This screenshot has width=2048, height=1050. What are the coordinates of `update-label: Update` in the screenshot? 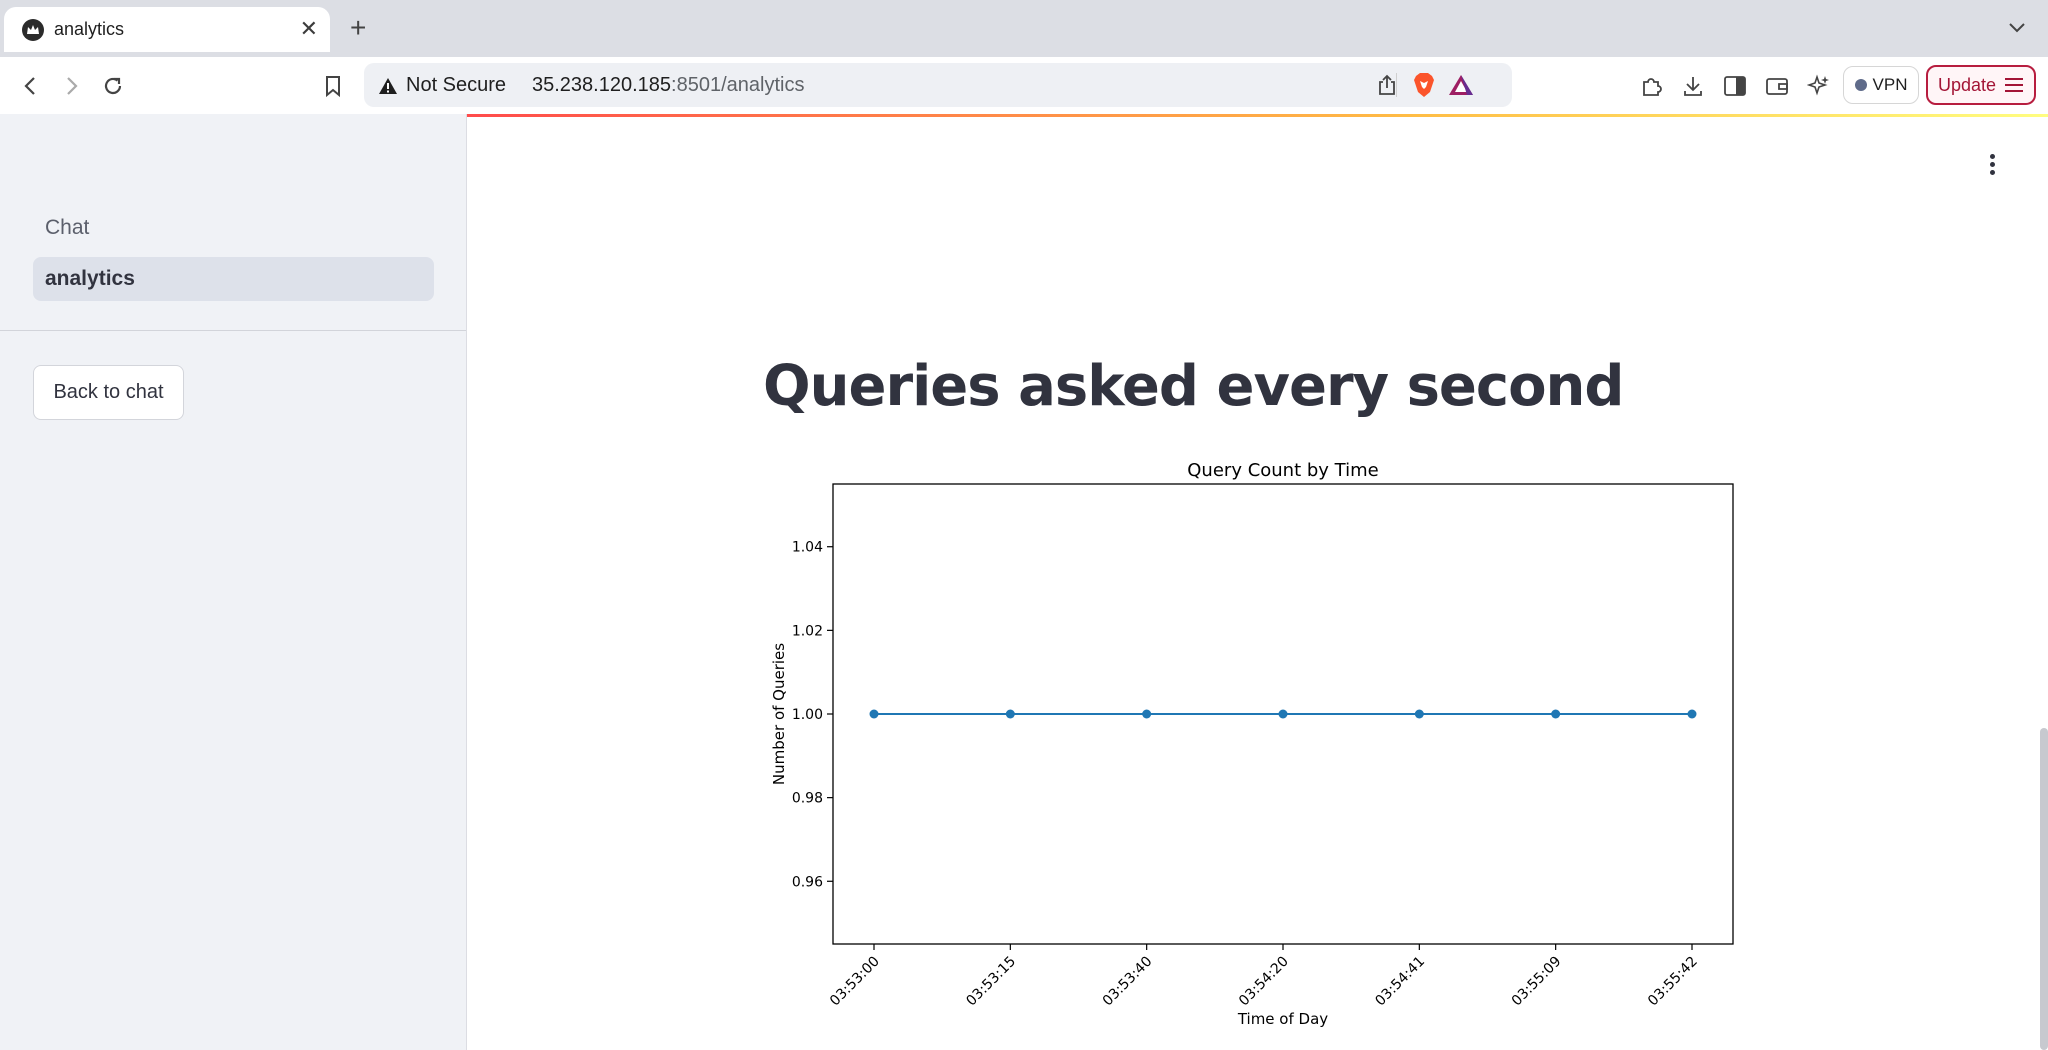 It's located at (1967, 84).